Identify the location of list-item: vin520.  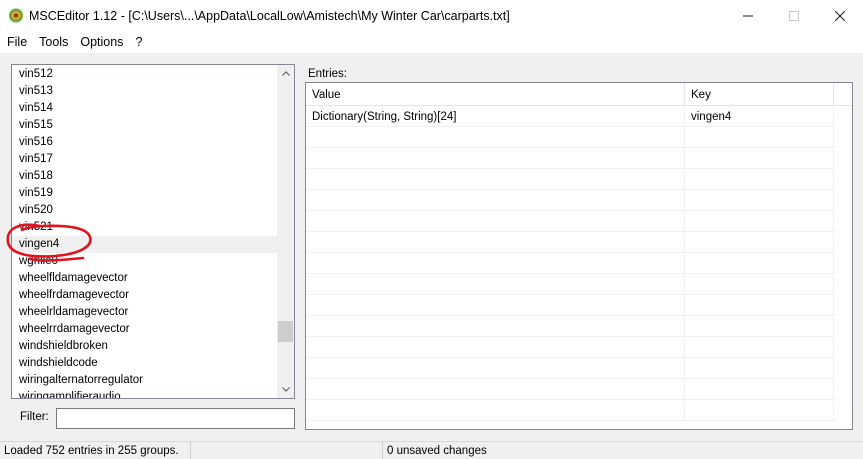
(144, 210).